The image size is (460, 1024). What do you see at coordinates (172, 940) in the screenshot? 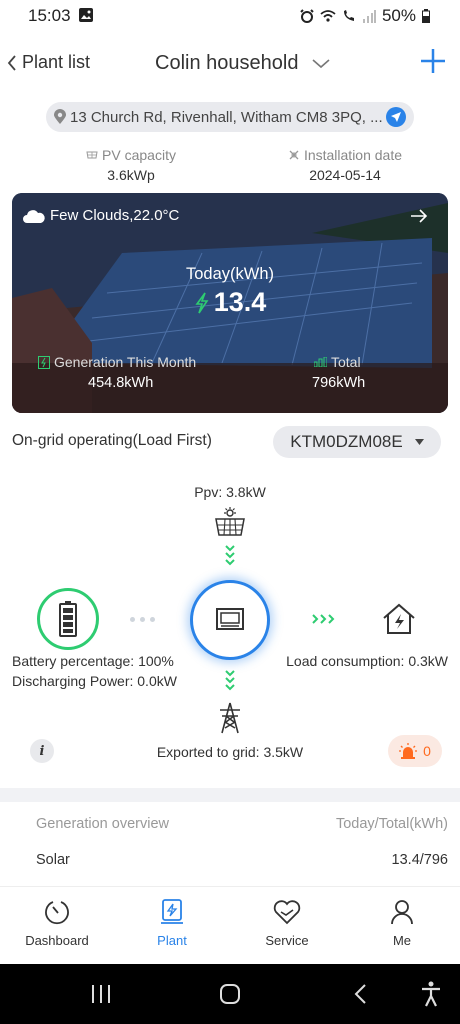
I see `tab-plant-label: Plant` at bounding box center [172, 940].